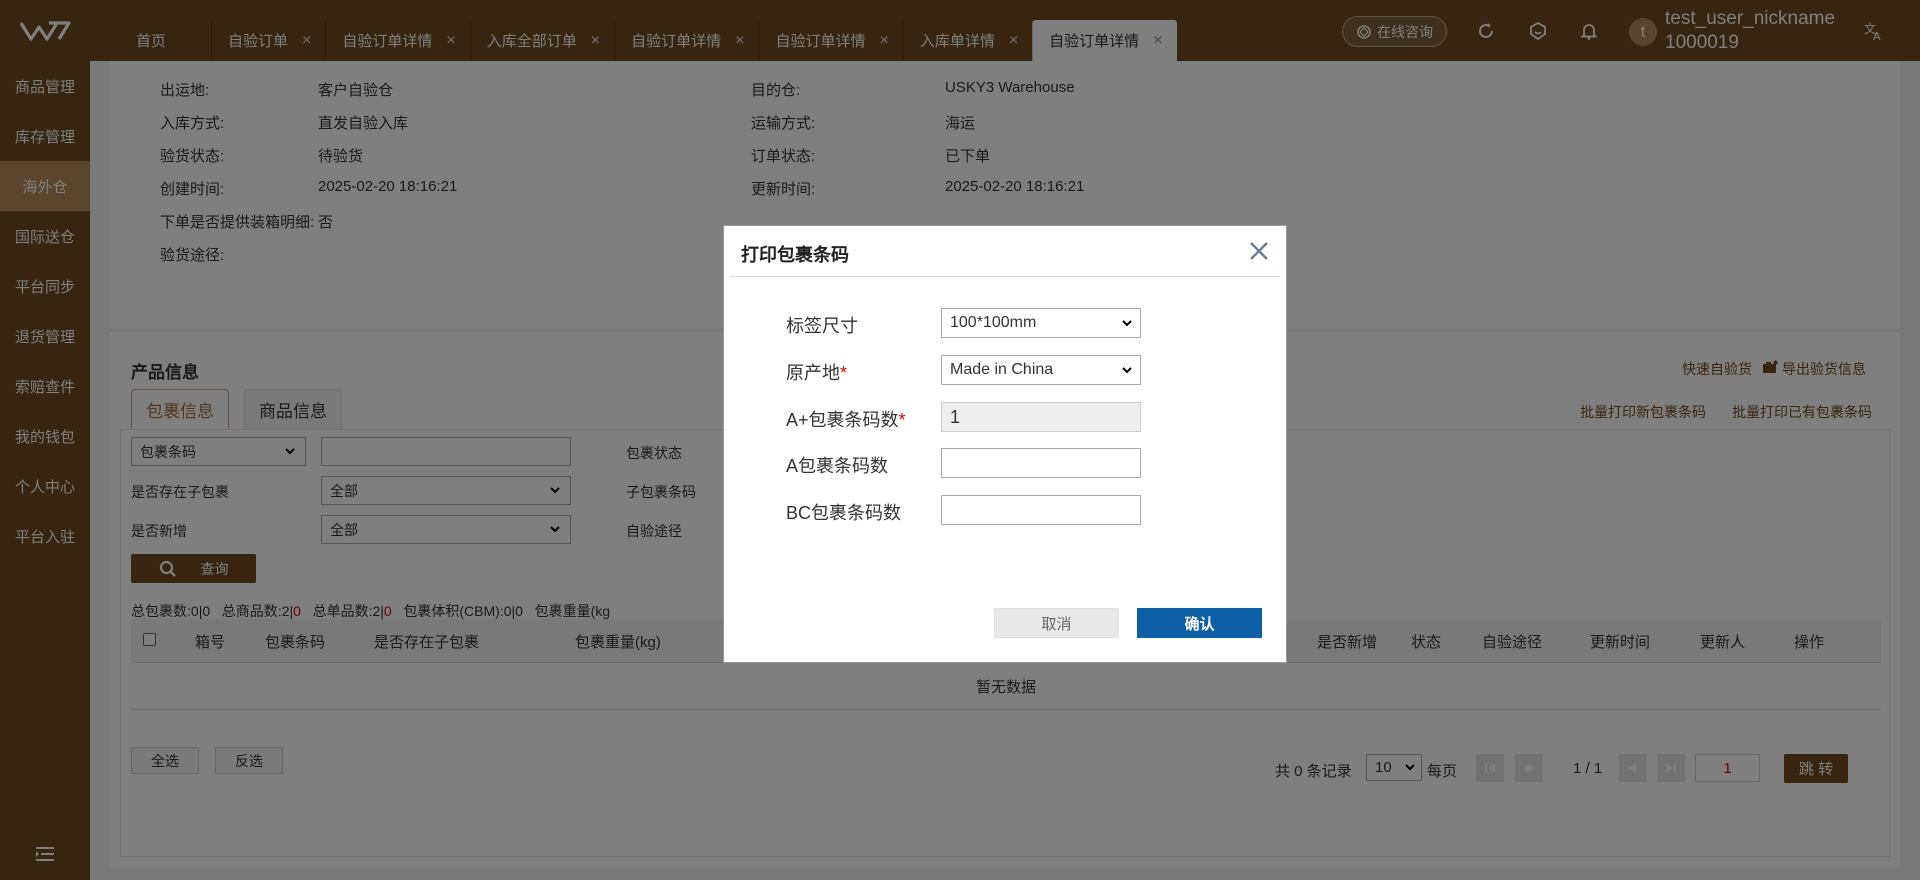  What do you see at coordinates (1002, 369) in the screenshot?
I see `field-value: Made in China` at bounding box center [1002, 369].